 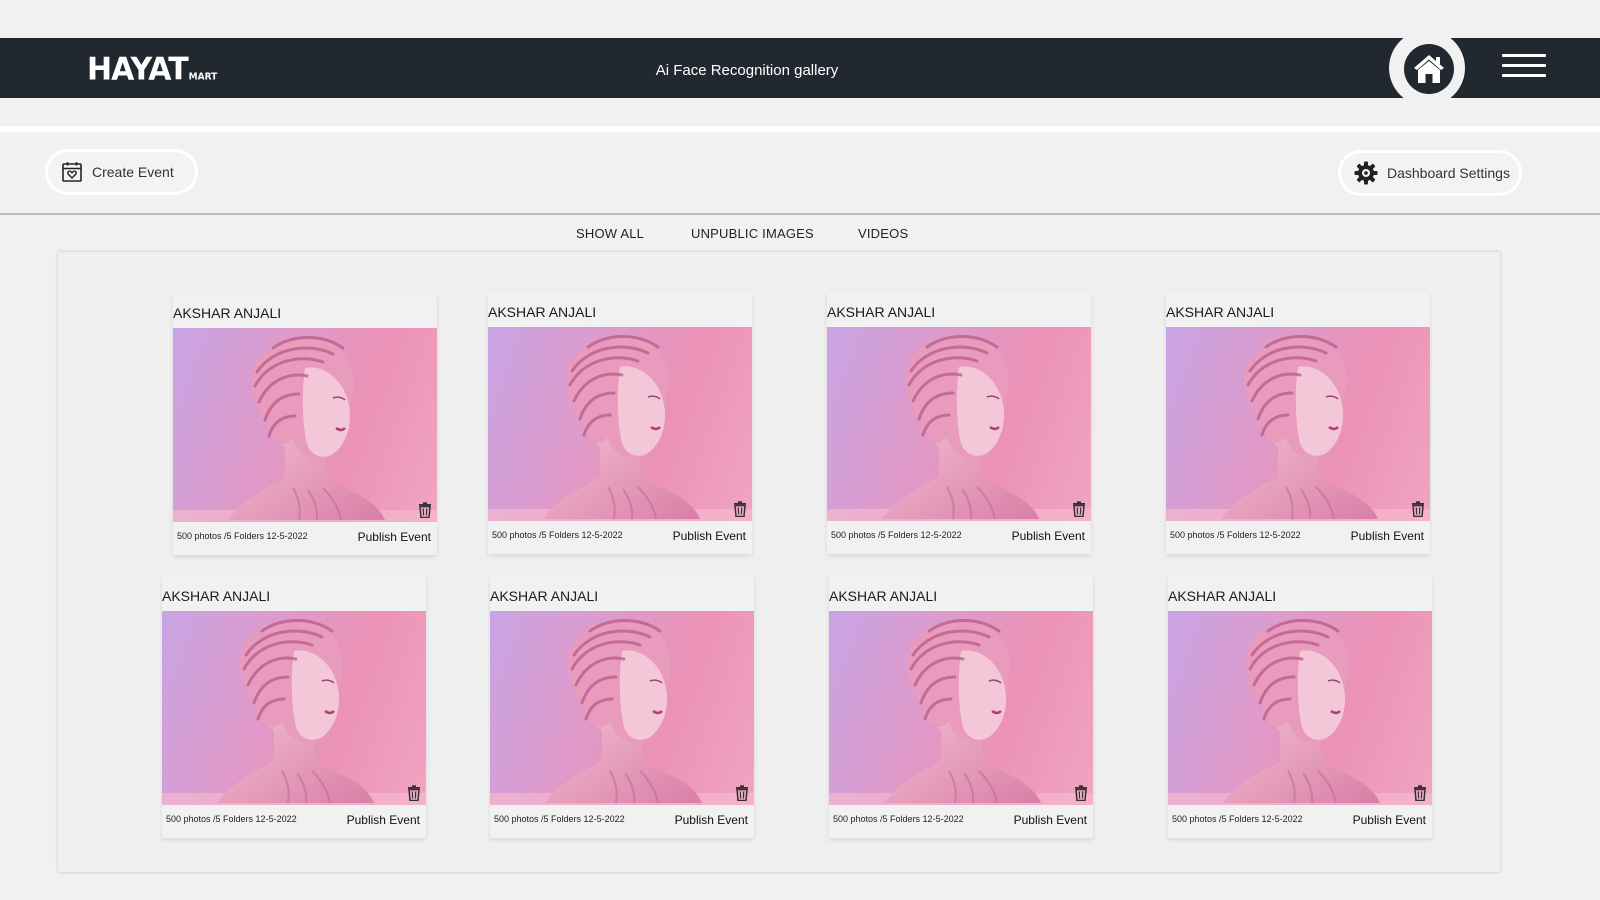 I want to click on tab-videos: VIDEOS, so click(x=883, y=233).